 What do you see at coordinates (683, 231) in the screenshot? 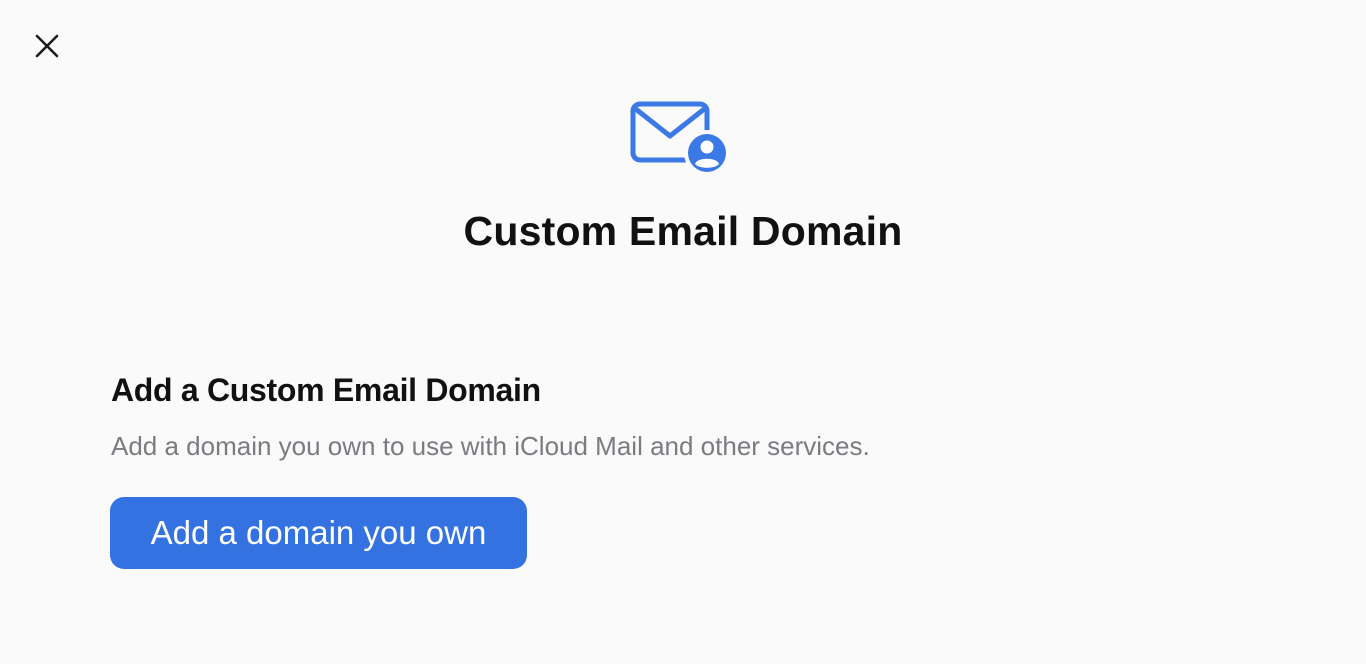
I see `page-title: Custom Email Domain` at bounding box center [683, 231].